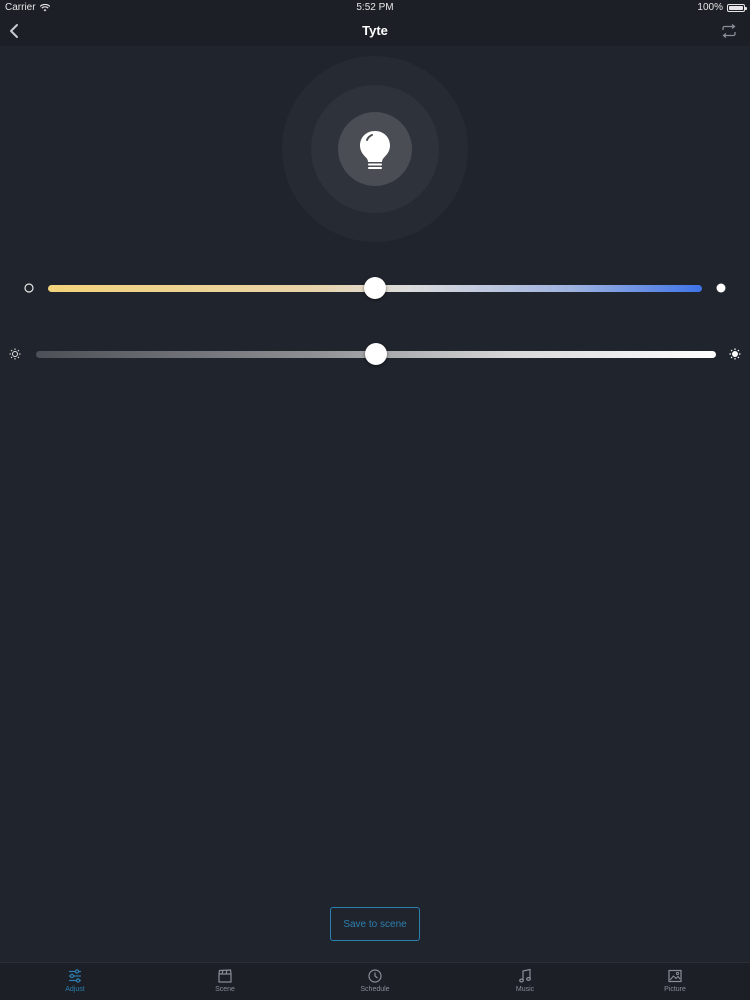 The width and height of the screenshot is (750, 1000). I want to click on tab-music: Music, so click(525, 981).